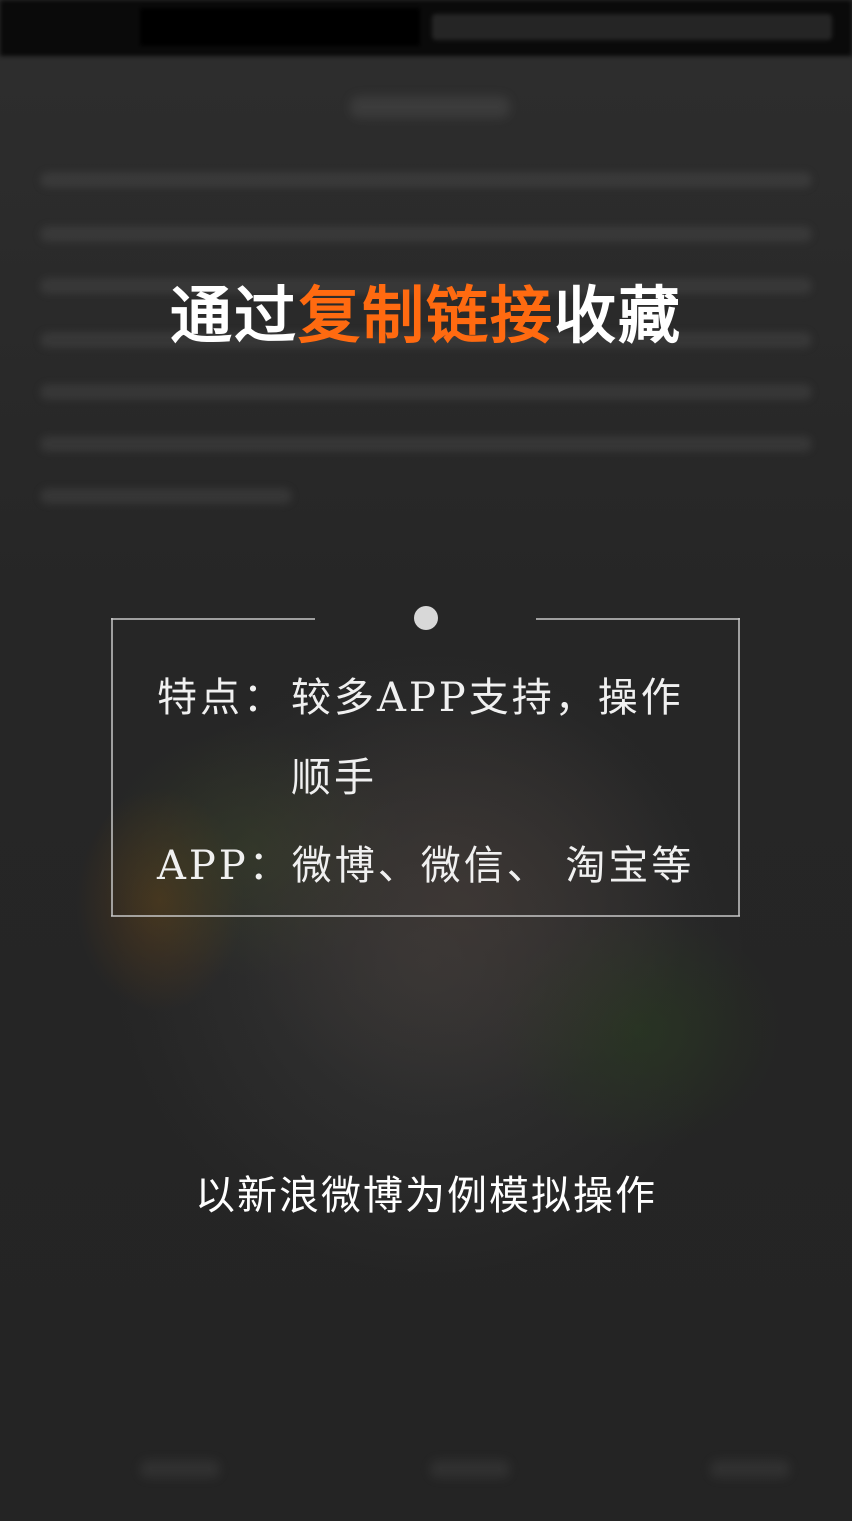  Describe the element at coordinates (221, 698) in the screenshot. I see `features-label: 特点：` at that location.